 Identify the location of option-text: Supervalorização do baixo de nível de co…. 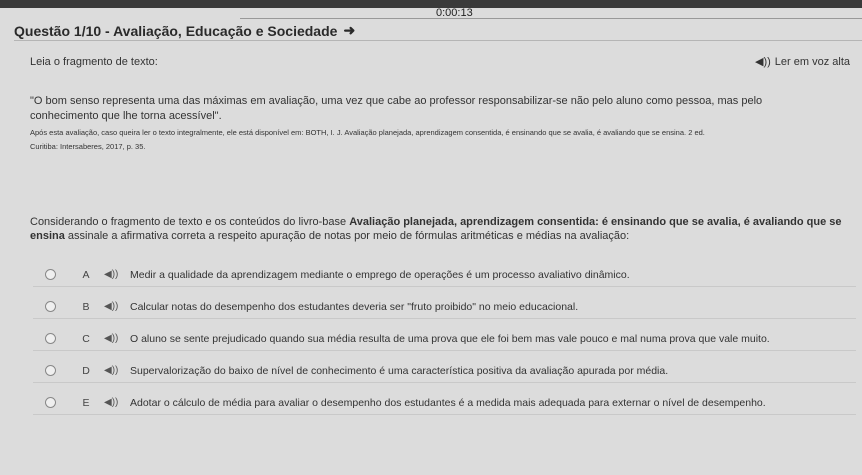
(399, 370).